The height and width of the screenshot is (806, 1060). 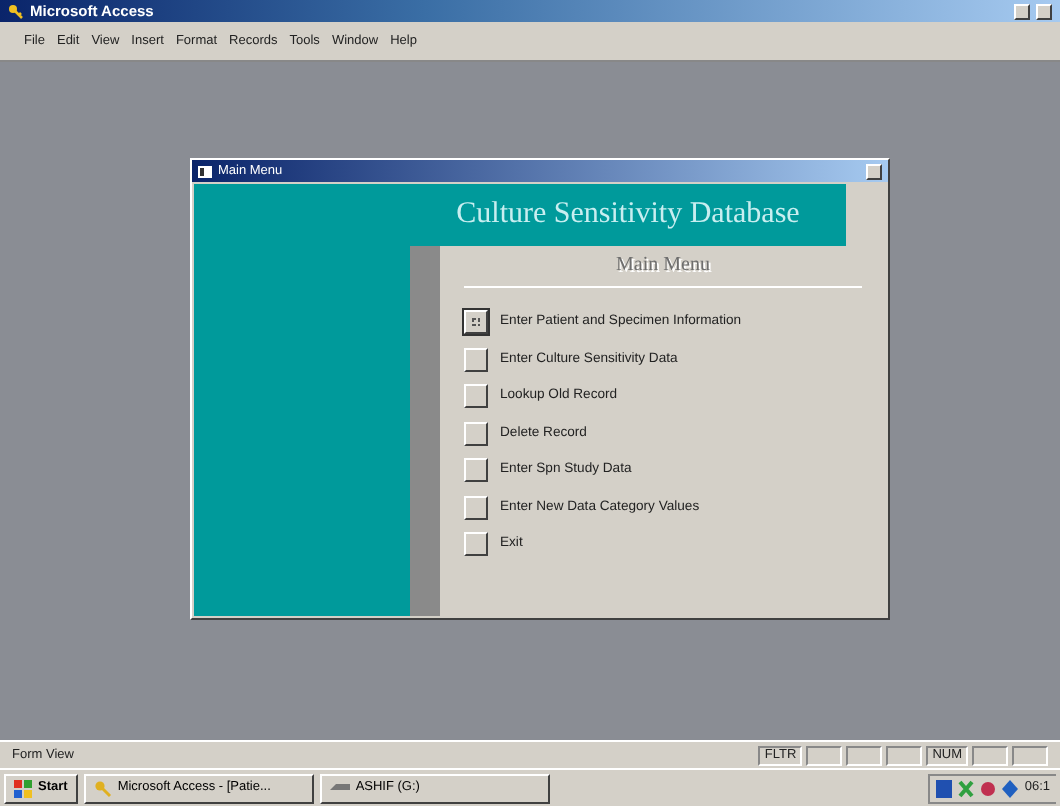 I want to click on windows-logo-icon, so click(x=23, y=788).